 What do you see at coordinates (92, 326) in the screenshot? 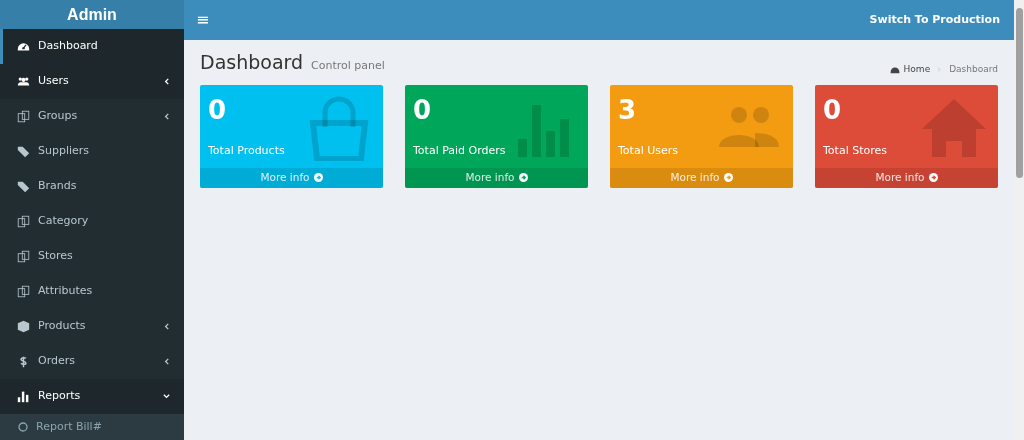
I see `sidebar-item: Products` at bounding box center [92, 326].